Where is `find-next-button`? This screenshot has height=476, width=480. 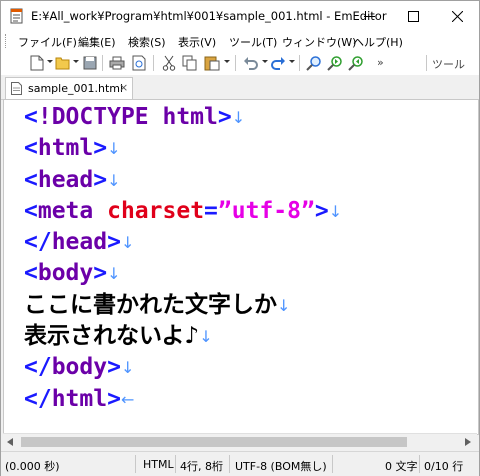
find-next-button is located at coordinates (335, 63).